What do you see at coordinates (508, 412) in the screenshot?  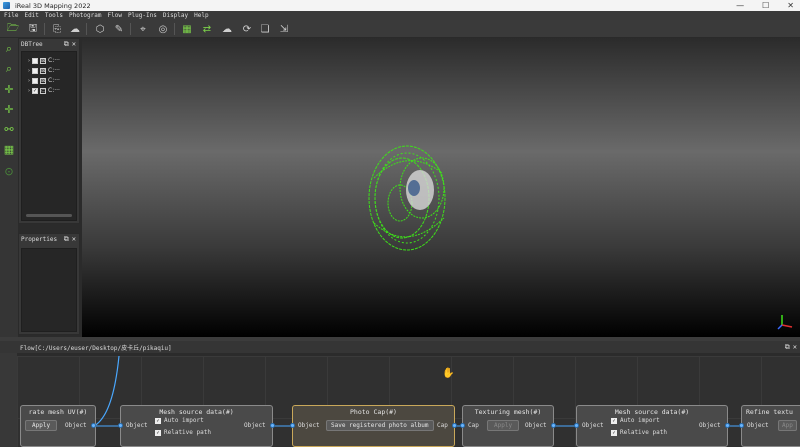 I see `node-title: Texturing mesh(#)` at bounding box center [508, 412].